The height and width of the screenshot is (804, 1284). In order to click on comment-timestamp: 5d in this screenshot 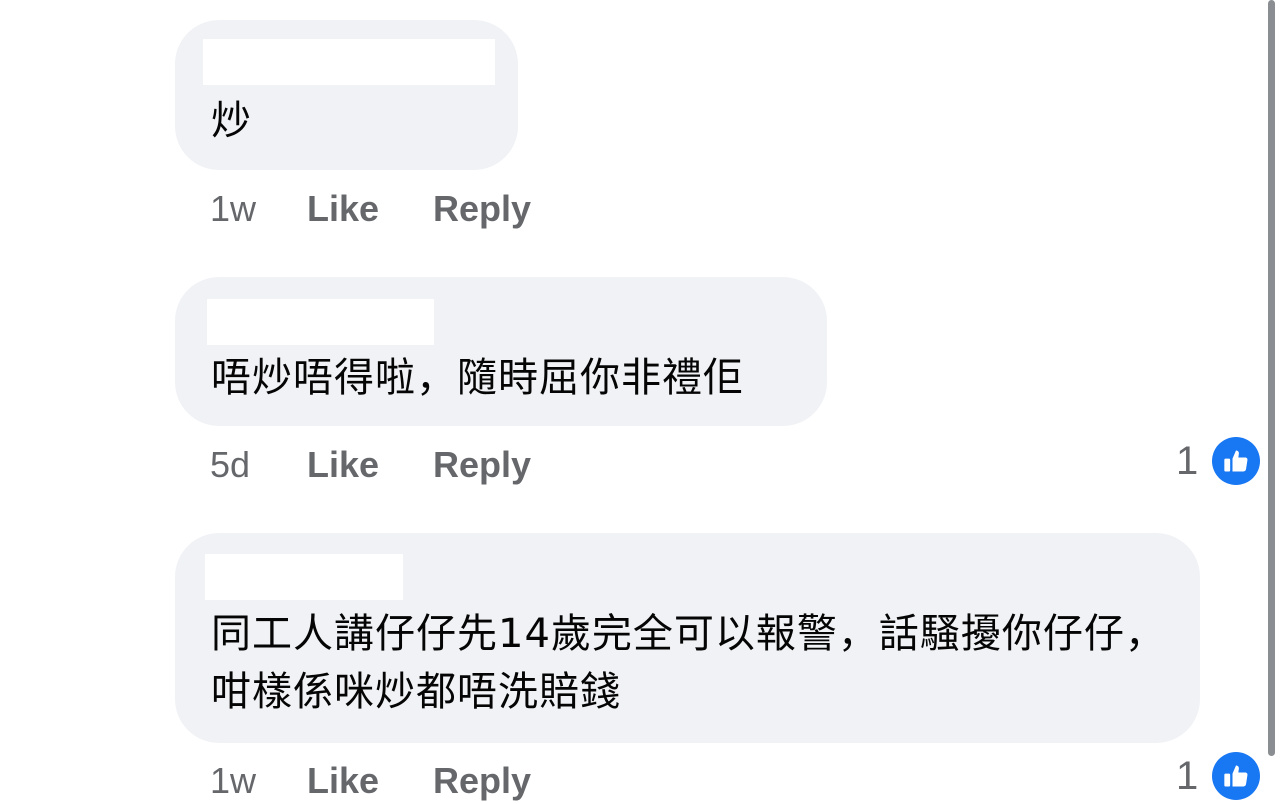, I will do `click(230, 465)`.